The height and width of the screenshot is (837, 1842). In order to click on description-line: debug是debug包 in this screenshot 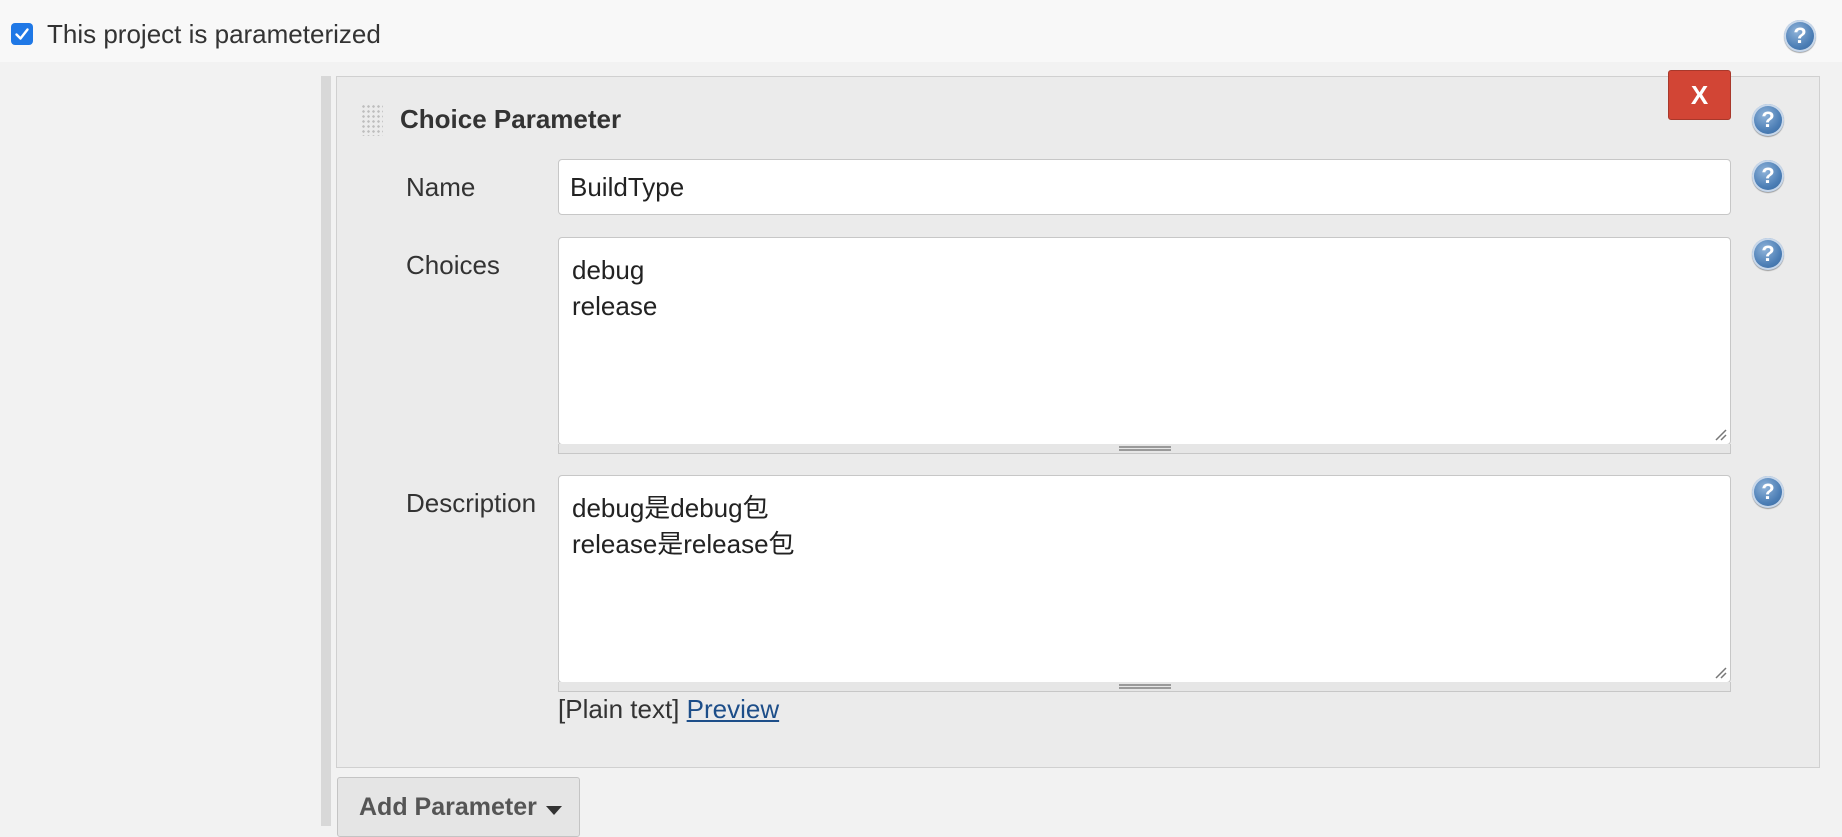, I will do `click(670, 508)`.